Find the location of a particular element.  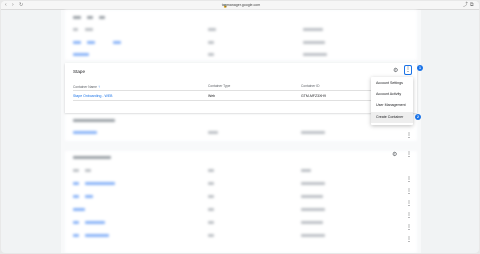

address-bar: tagmanager.google.com is located at coordinates (241, 5).